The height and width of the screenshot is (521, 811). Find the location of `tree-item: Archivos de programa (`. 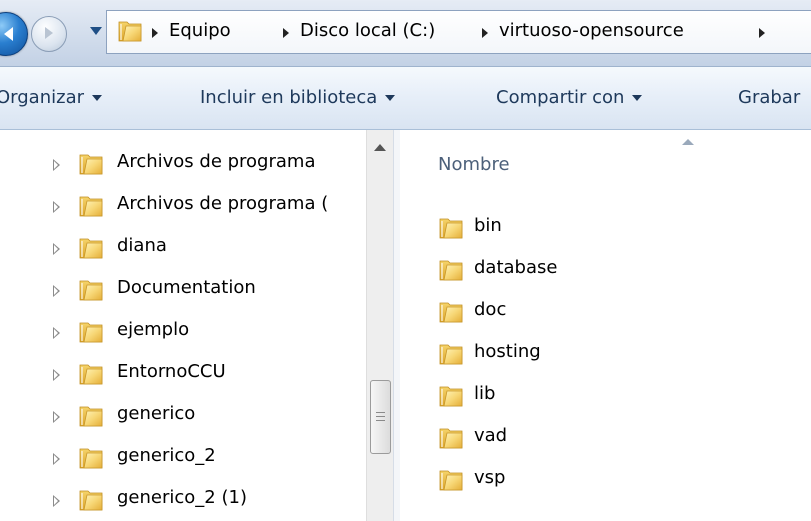

tree-item: Archivos de programa ( is located at coordinates (185, 208).